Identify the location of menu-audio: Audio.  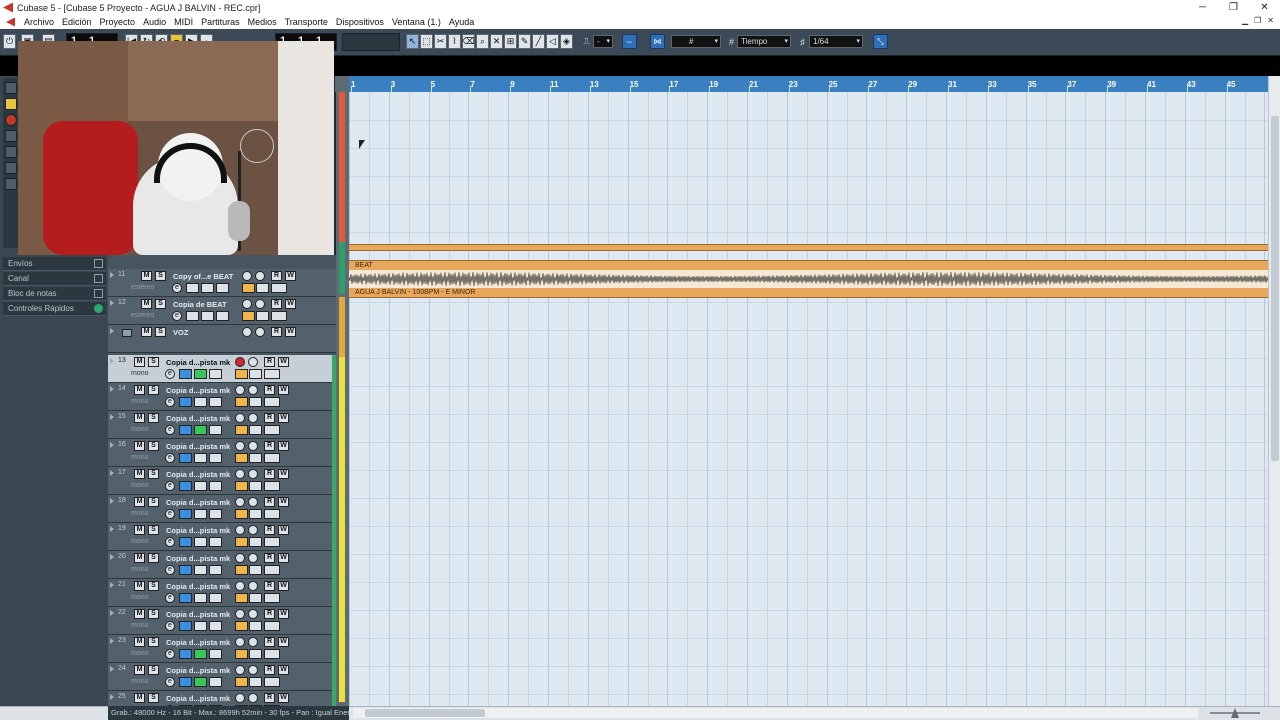
(154, 22).